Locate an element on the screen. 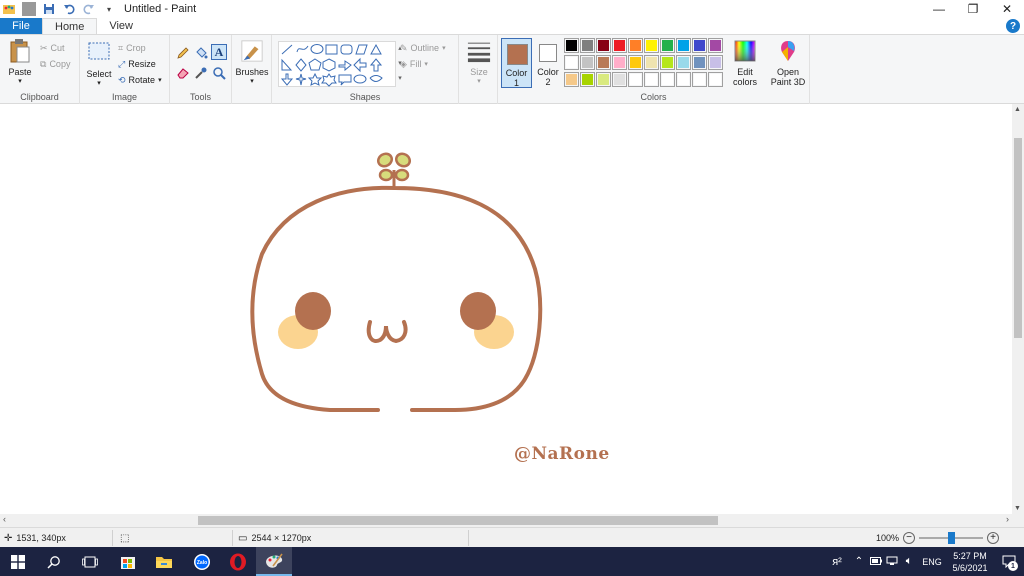 The height and width of the screenshot is (576, 1024). paint-app-icon is located at coordinates (9, 9).